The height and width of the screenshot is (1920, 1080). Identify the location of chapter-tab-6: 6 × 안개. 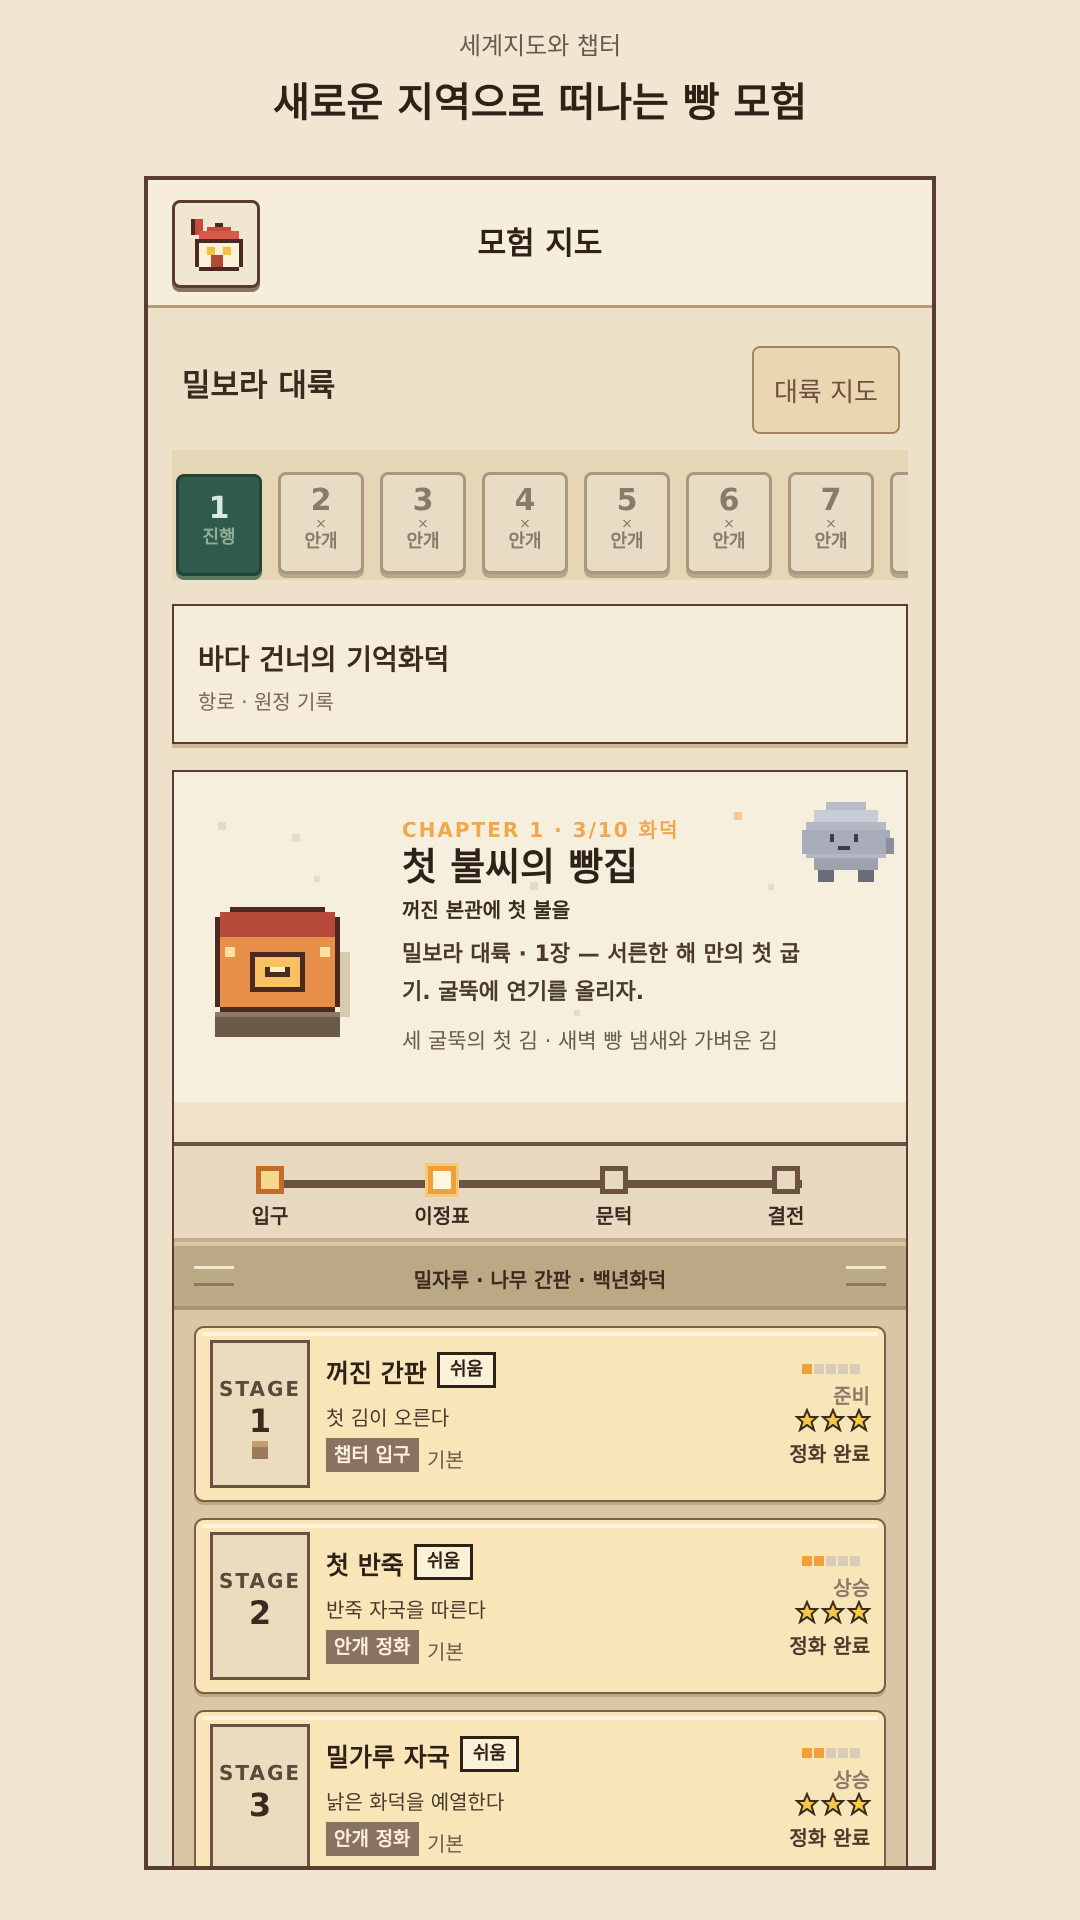
(729, 523).